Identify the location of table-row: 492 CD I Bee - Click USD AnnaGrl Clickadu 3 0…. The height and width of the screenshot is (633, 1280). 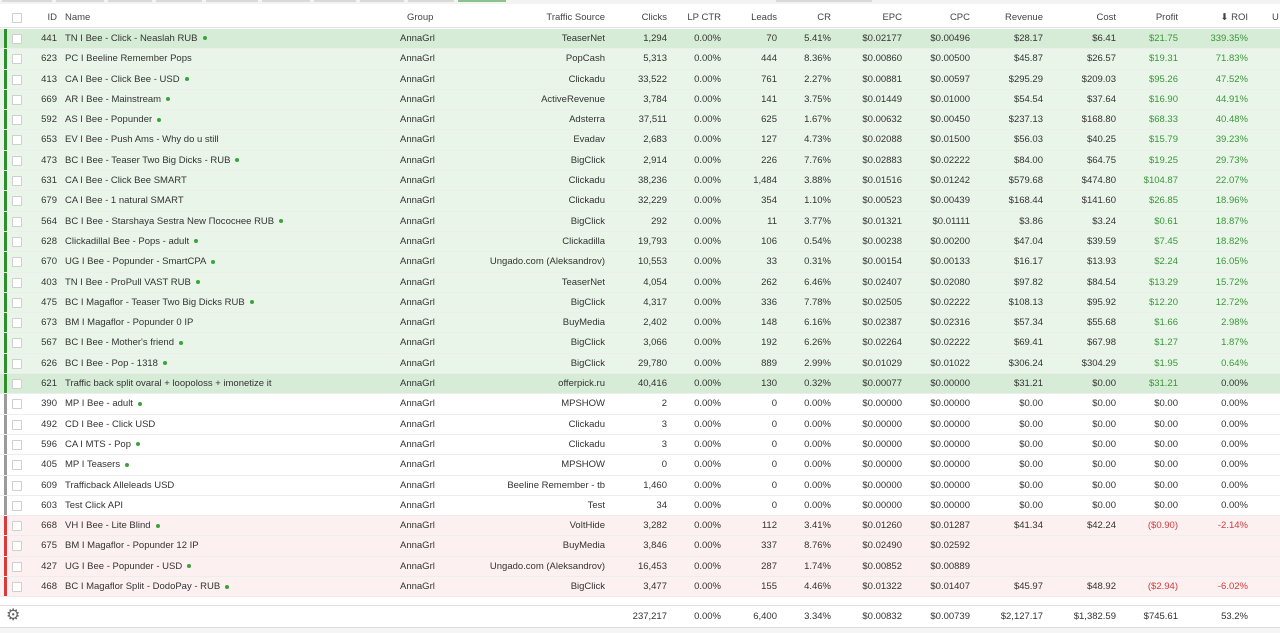
(640, 424).